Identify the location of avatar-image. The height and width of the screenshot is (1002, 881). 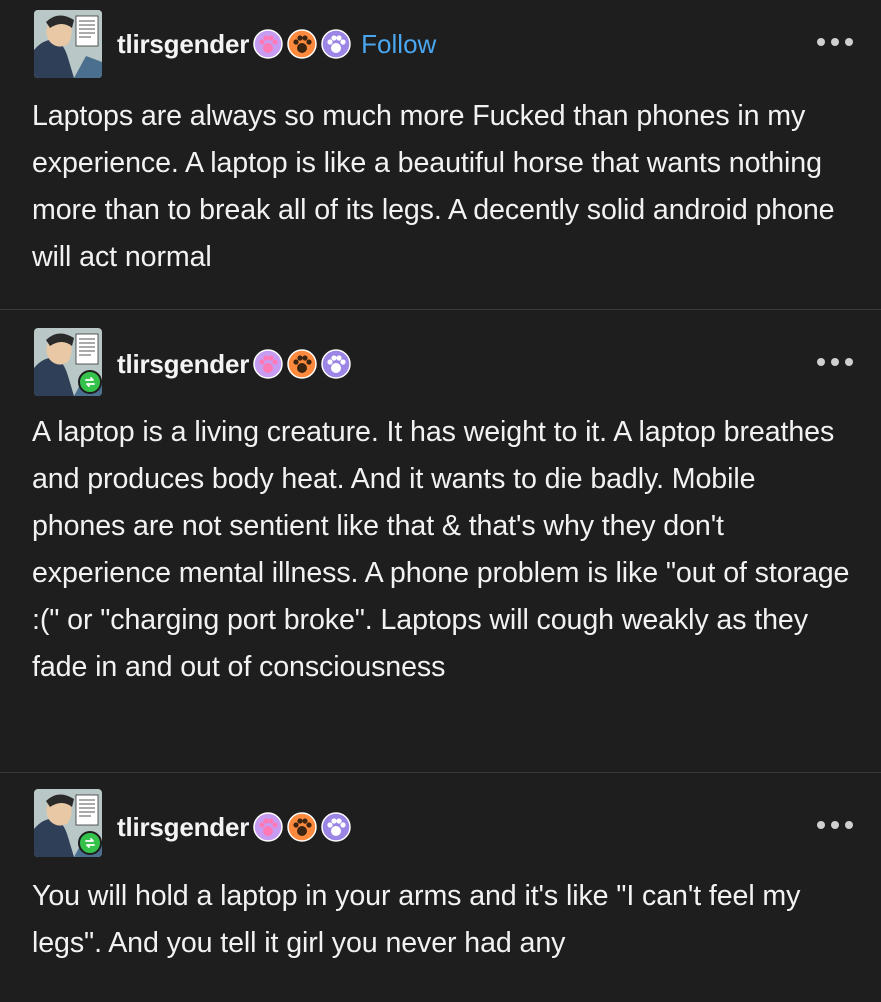
(68, 44).